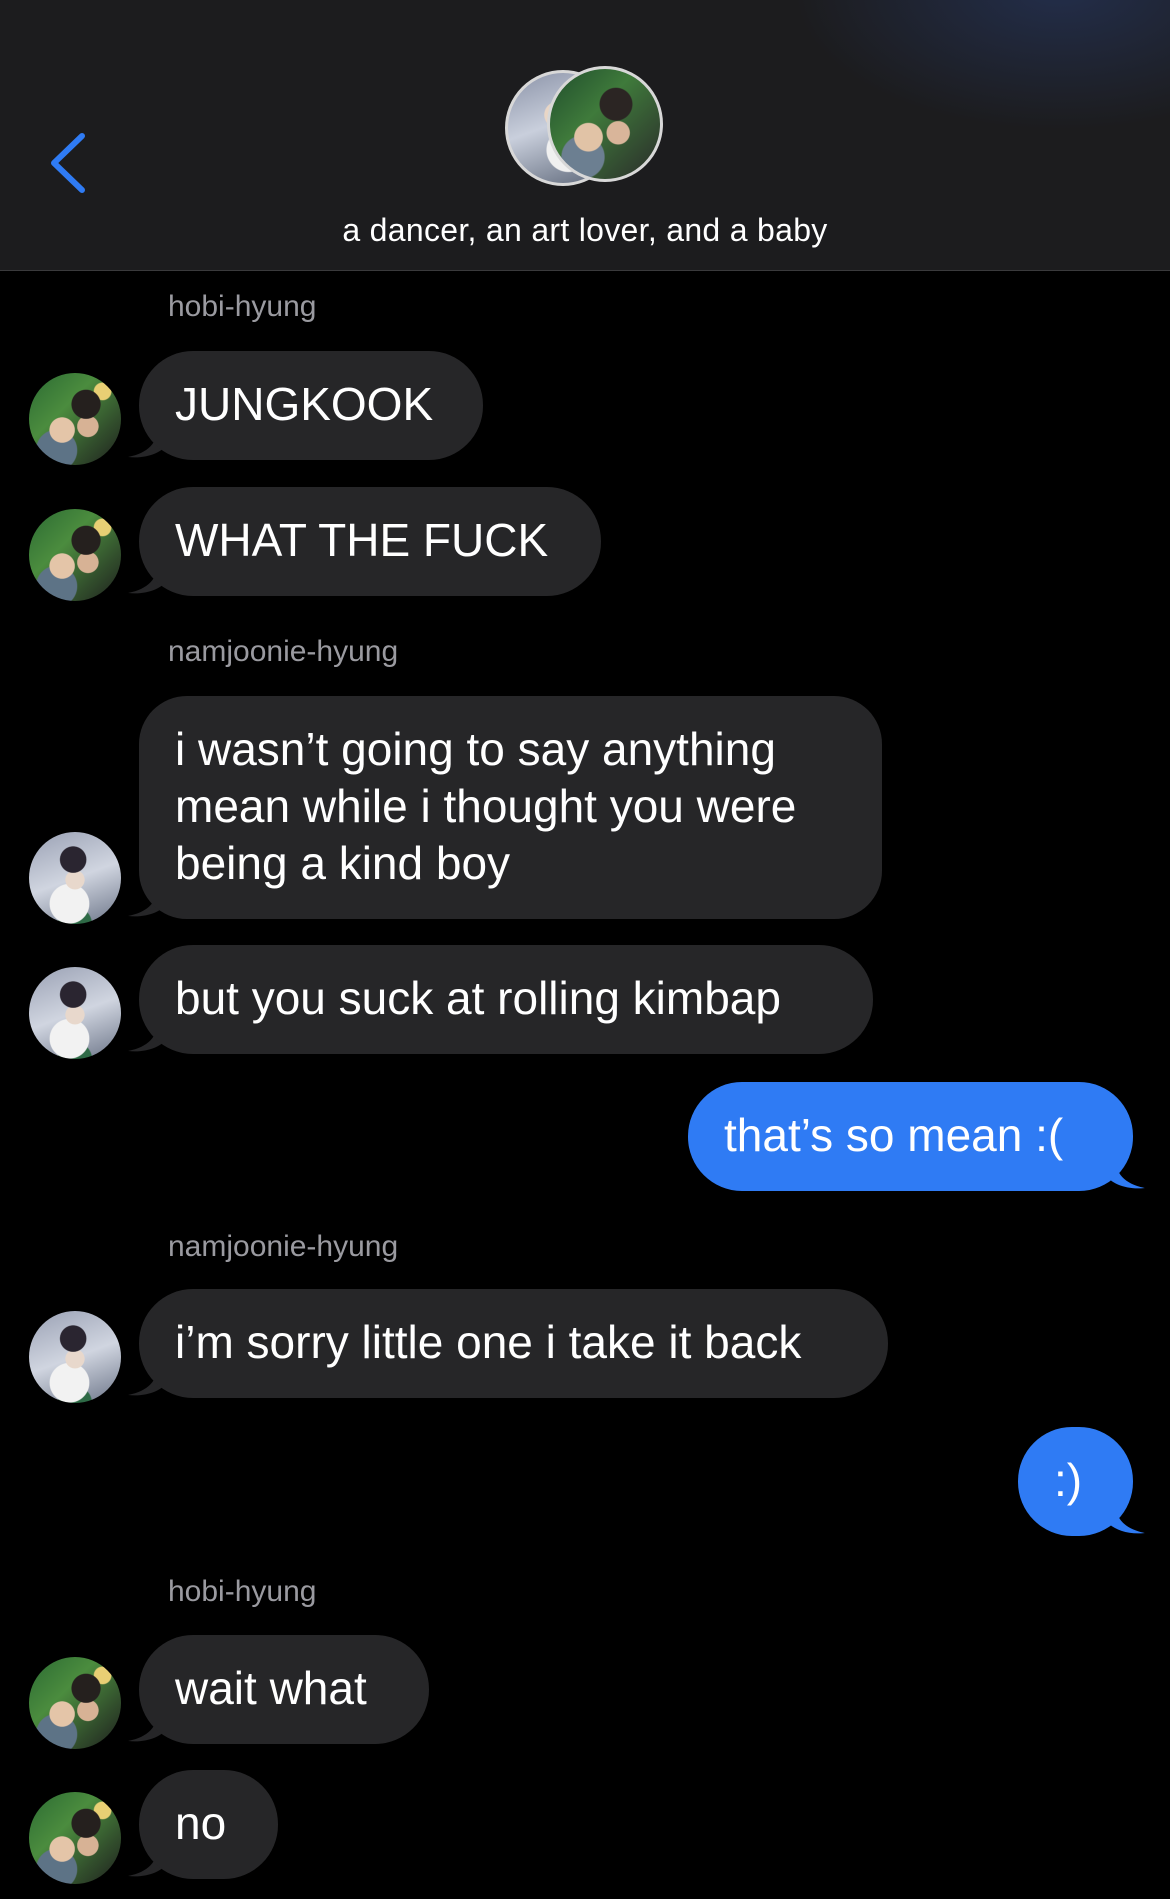 This screenshot has height=1899, width=1170. Describe the element at coordinates (894, 1135) in the screenshot. I see `message-text: that’s so mean :(` at that location.